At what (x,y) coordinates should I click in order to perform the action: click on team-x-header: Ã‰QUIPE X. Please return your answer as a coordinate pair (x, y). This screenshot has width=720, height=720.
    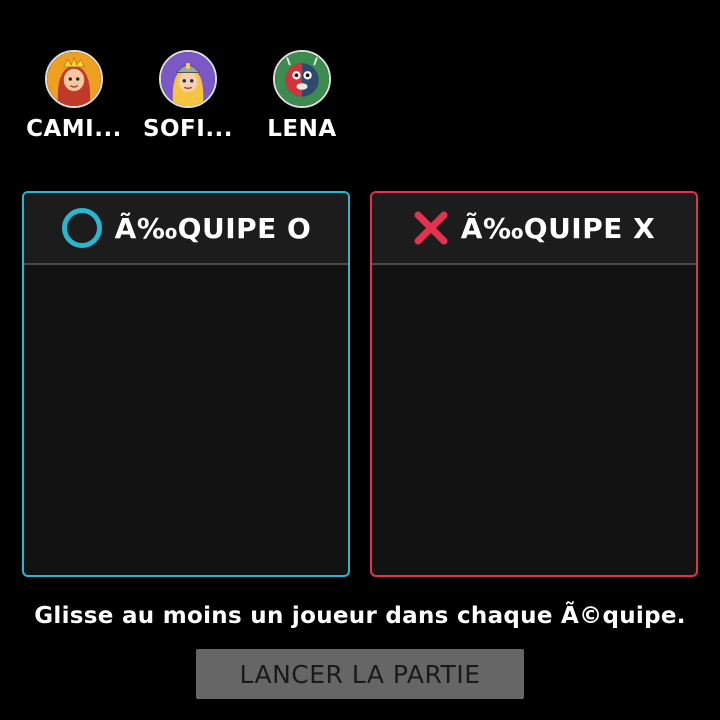
    Looking at the image, I should click on (534, 229).